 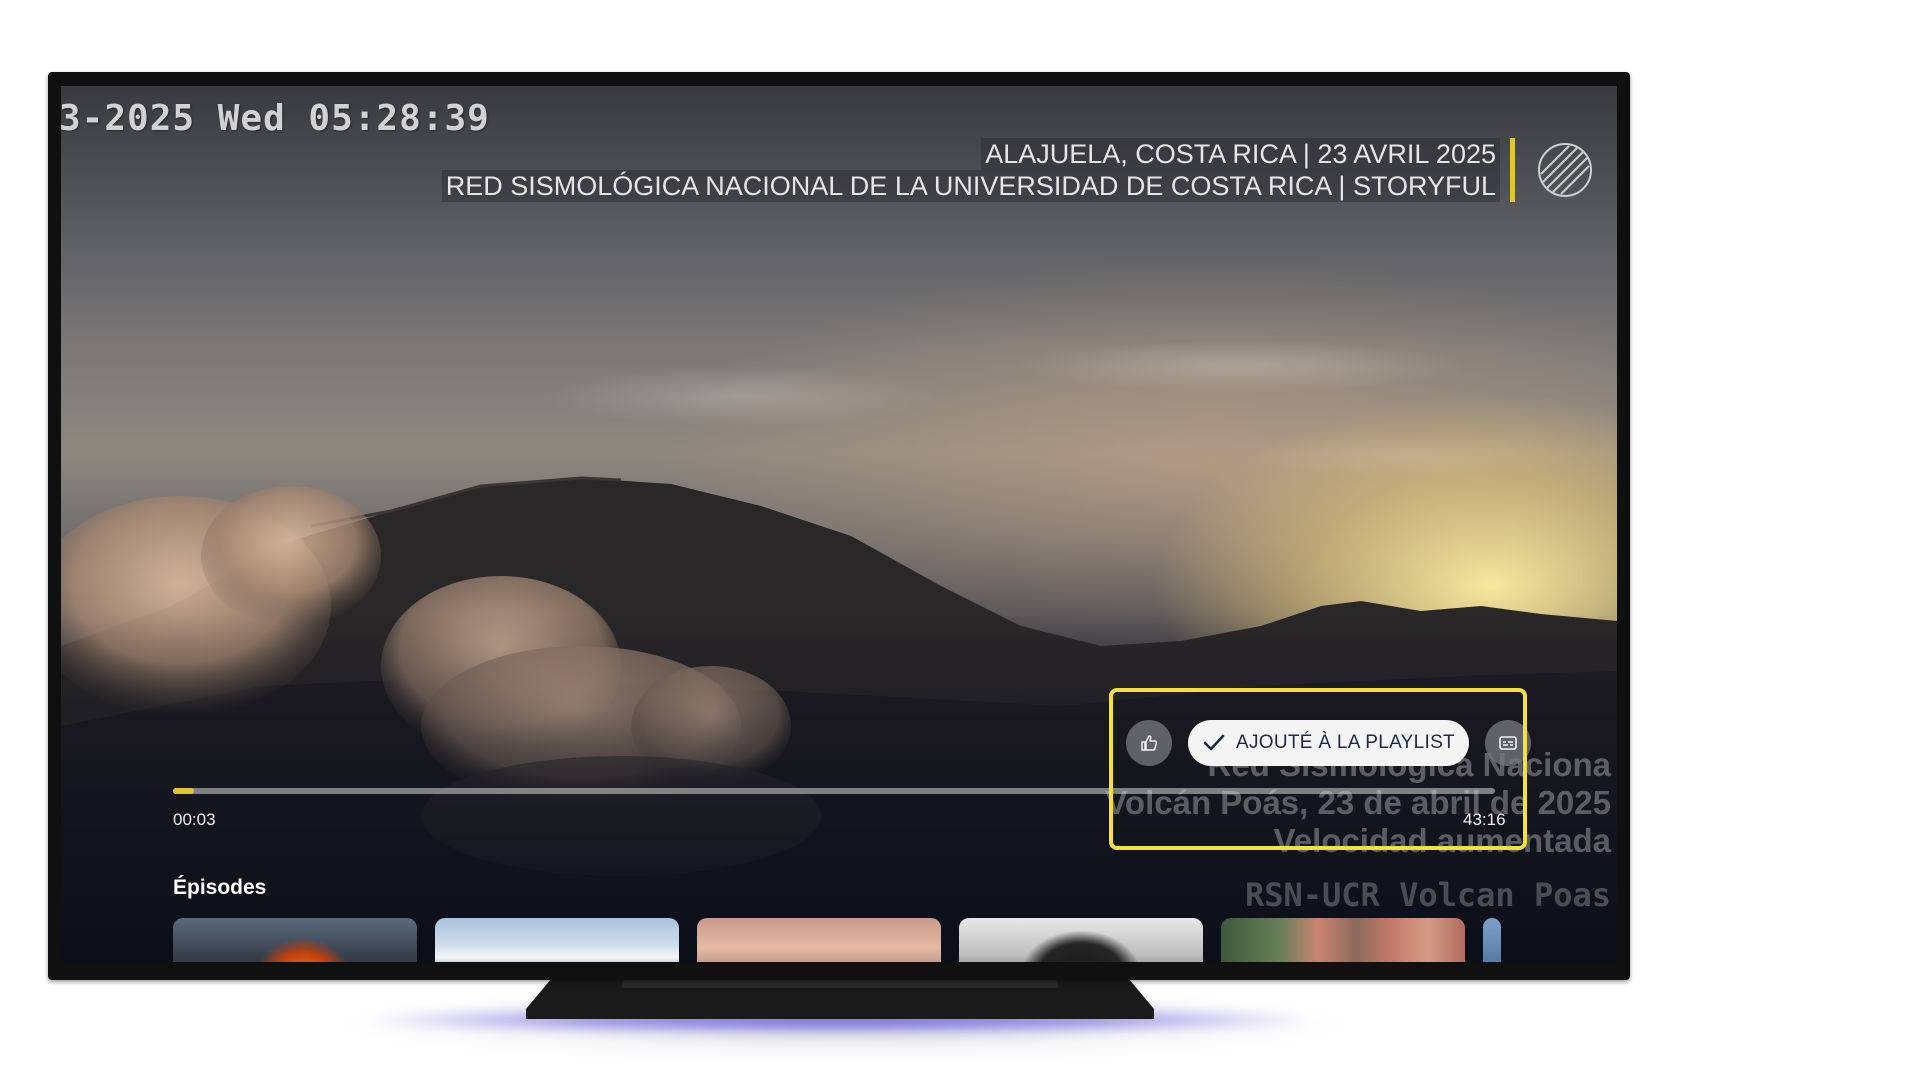 I want to click on credit-location: ALAJUELA, COSTA RICA | 23 AVRIL 2025, so click(x=1240, y=154).